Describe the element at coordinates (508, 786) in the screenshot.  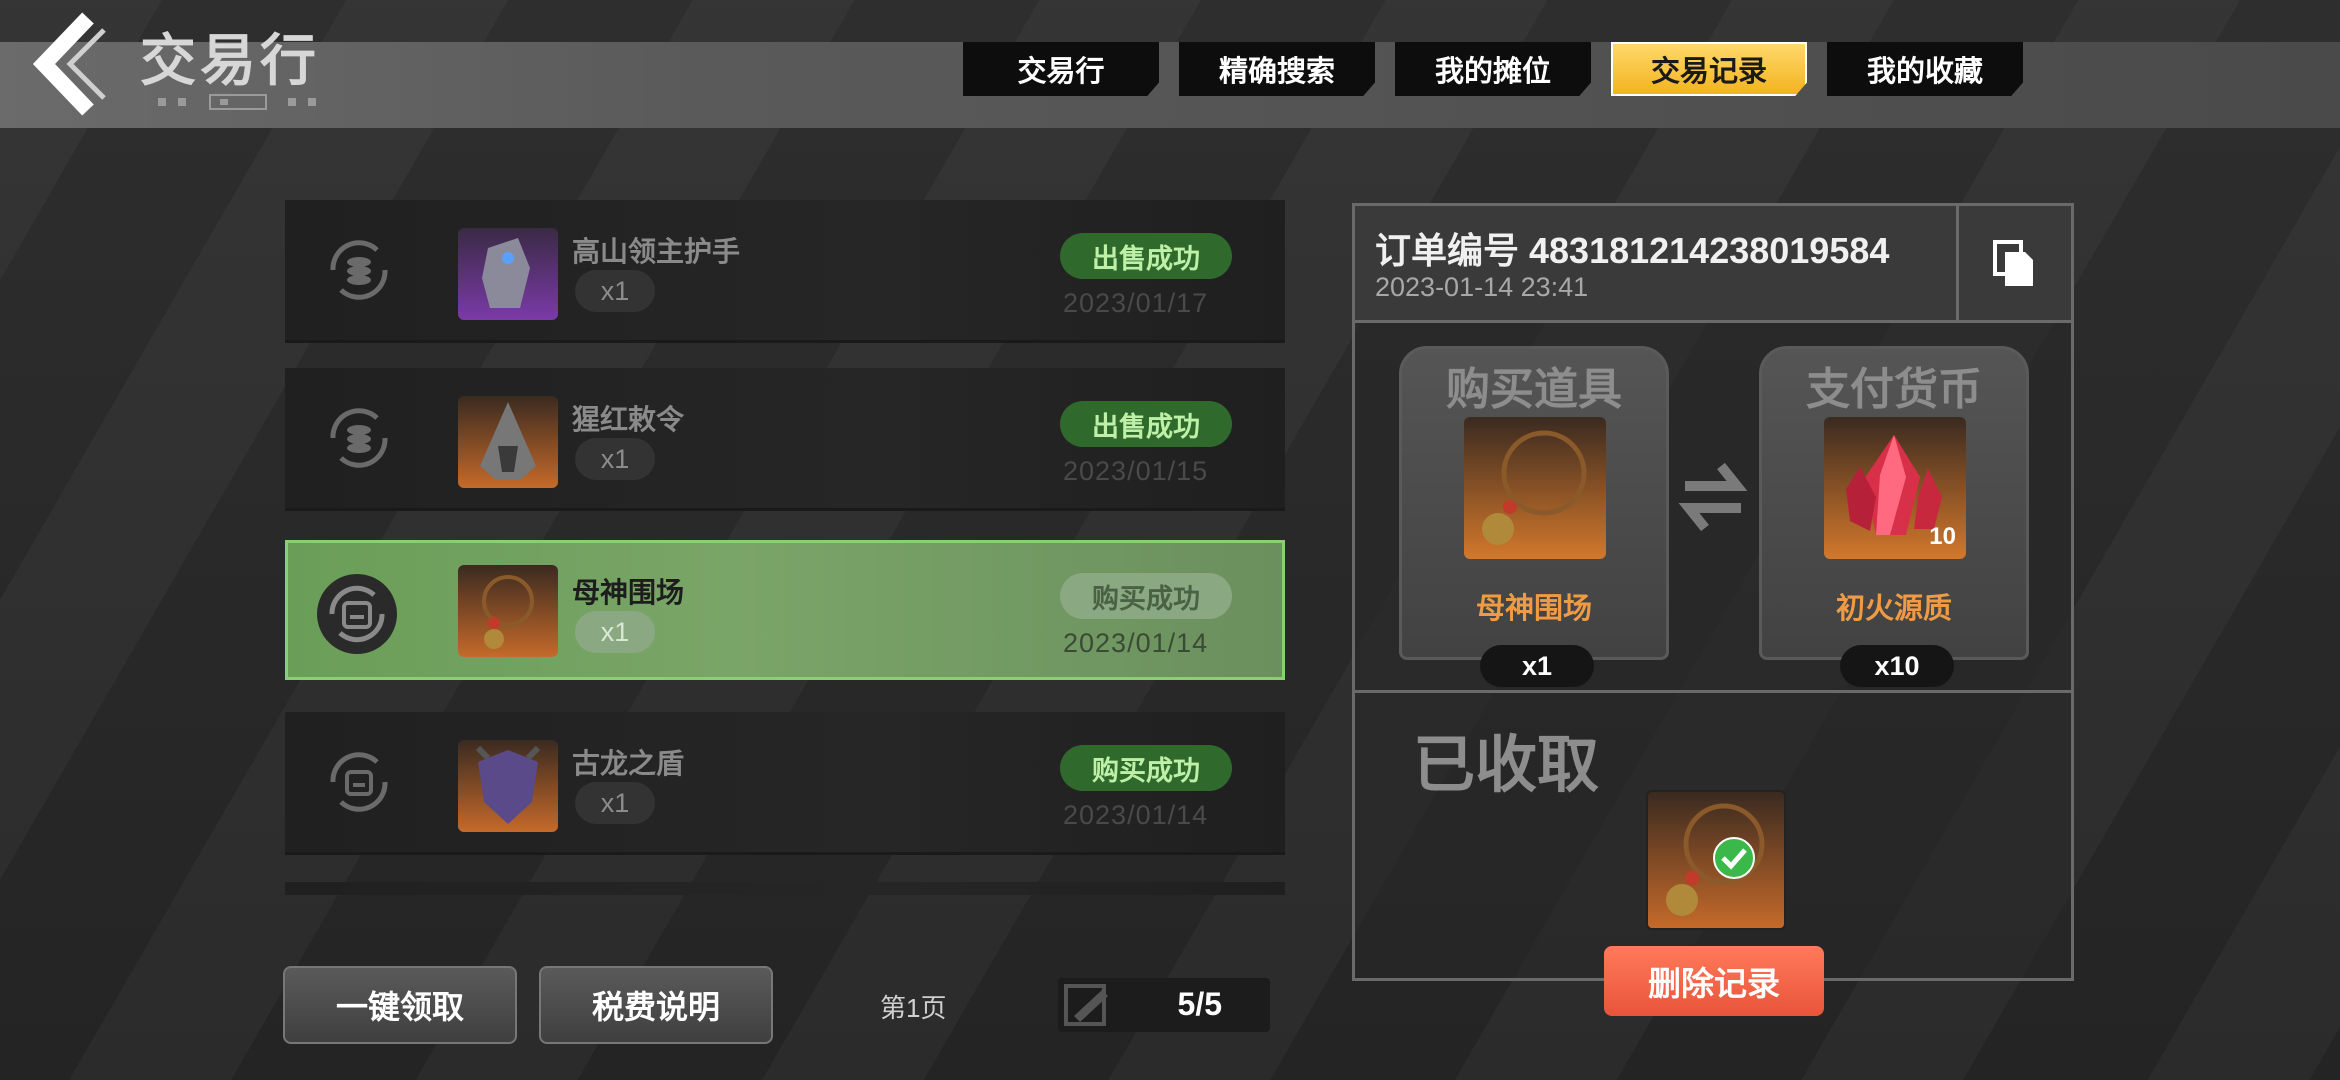
I see `shield-item-icon` at that location.